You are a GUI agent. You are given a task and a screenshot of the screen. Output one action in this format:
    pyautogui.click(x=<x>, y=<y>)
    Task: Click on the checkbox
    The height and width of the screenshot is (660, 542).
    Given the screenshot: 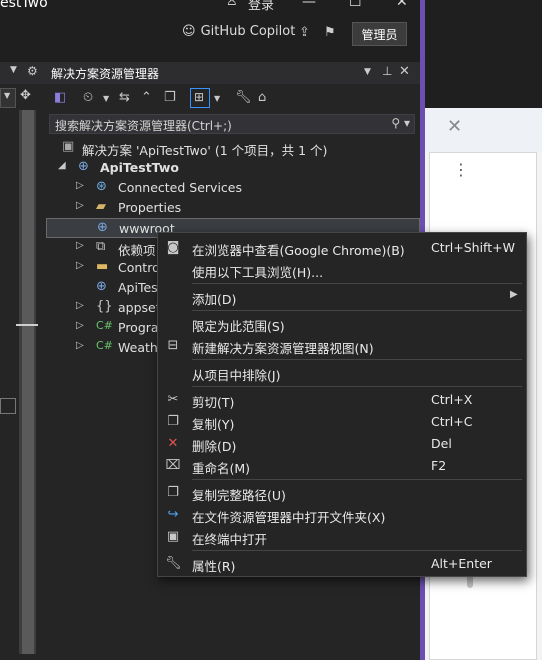 What is the action you would take?
    pyautogui.click(x=8, y=406)
    